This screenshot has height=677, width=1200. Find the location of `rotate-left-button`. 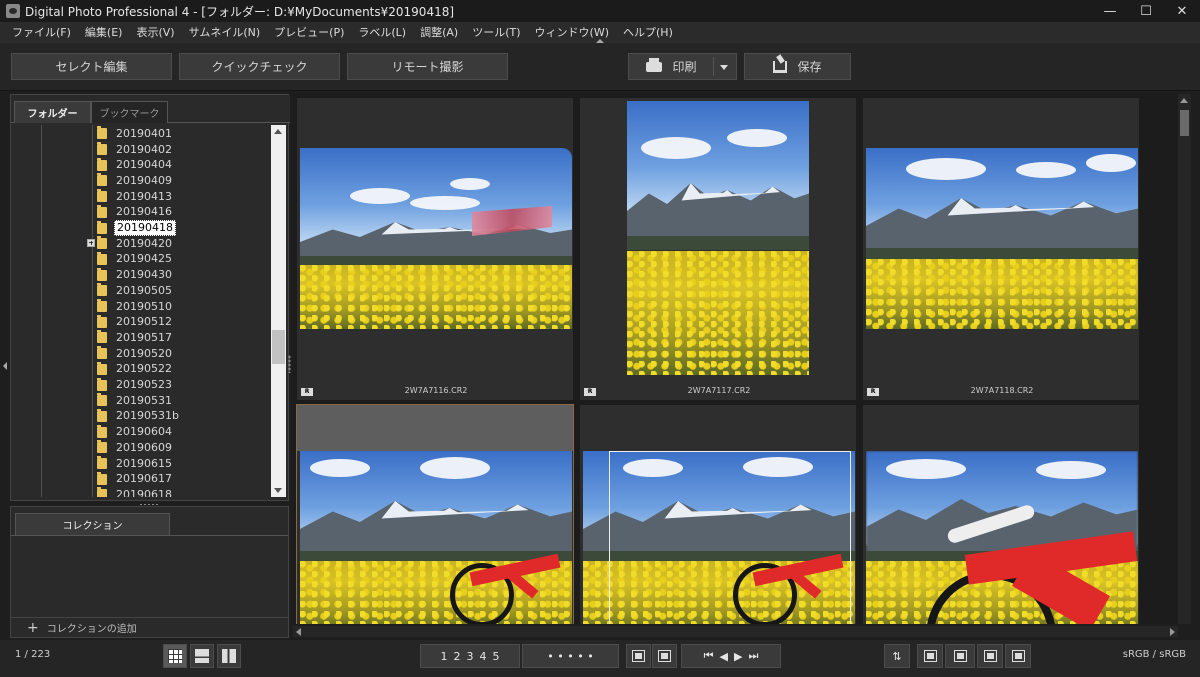

rotate-left-button is located at coordinates (638, 656).